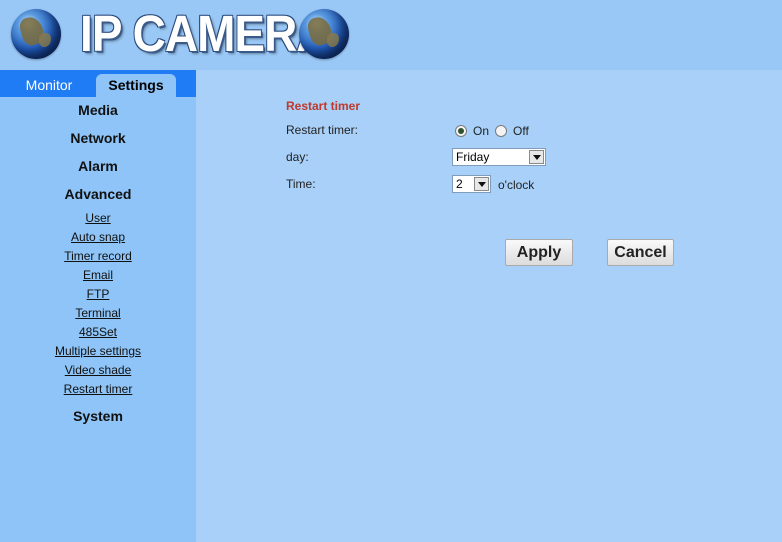 This screenshot has width=782, height=542. I want to click on sidebar-link-restart-timer: Restart timer, so click(98, 389).